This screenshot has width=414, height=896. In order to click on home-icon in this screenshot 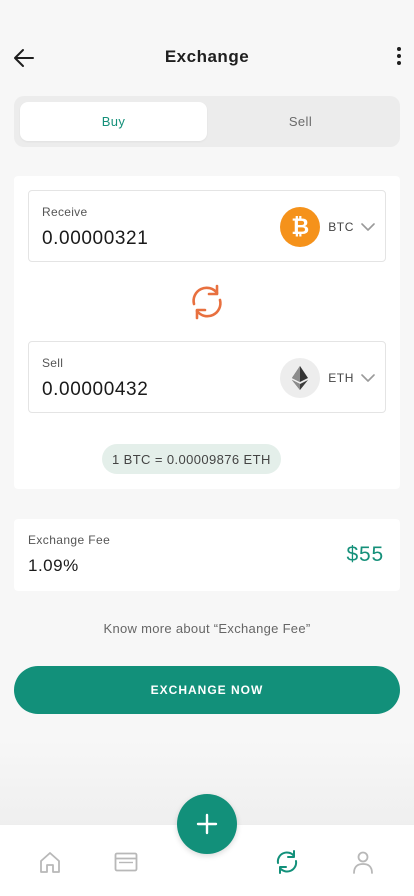, I will do `click(50, 862)`.